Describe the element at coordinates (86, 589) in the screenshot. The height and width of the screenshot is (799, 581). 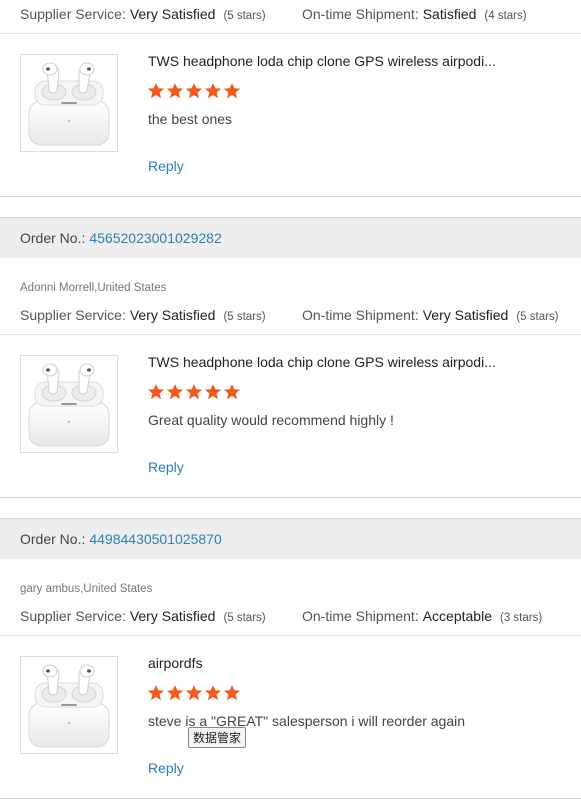
I see `buyer-info: gary ambus,United States` at that location.